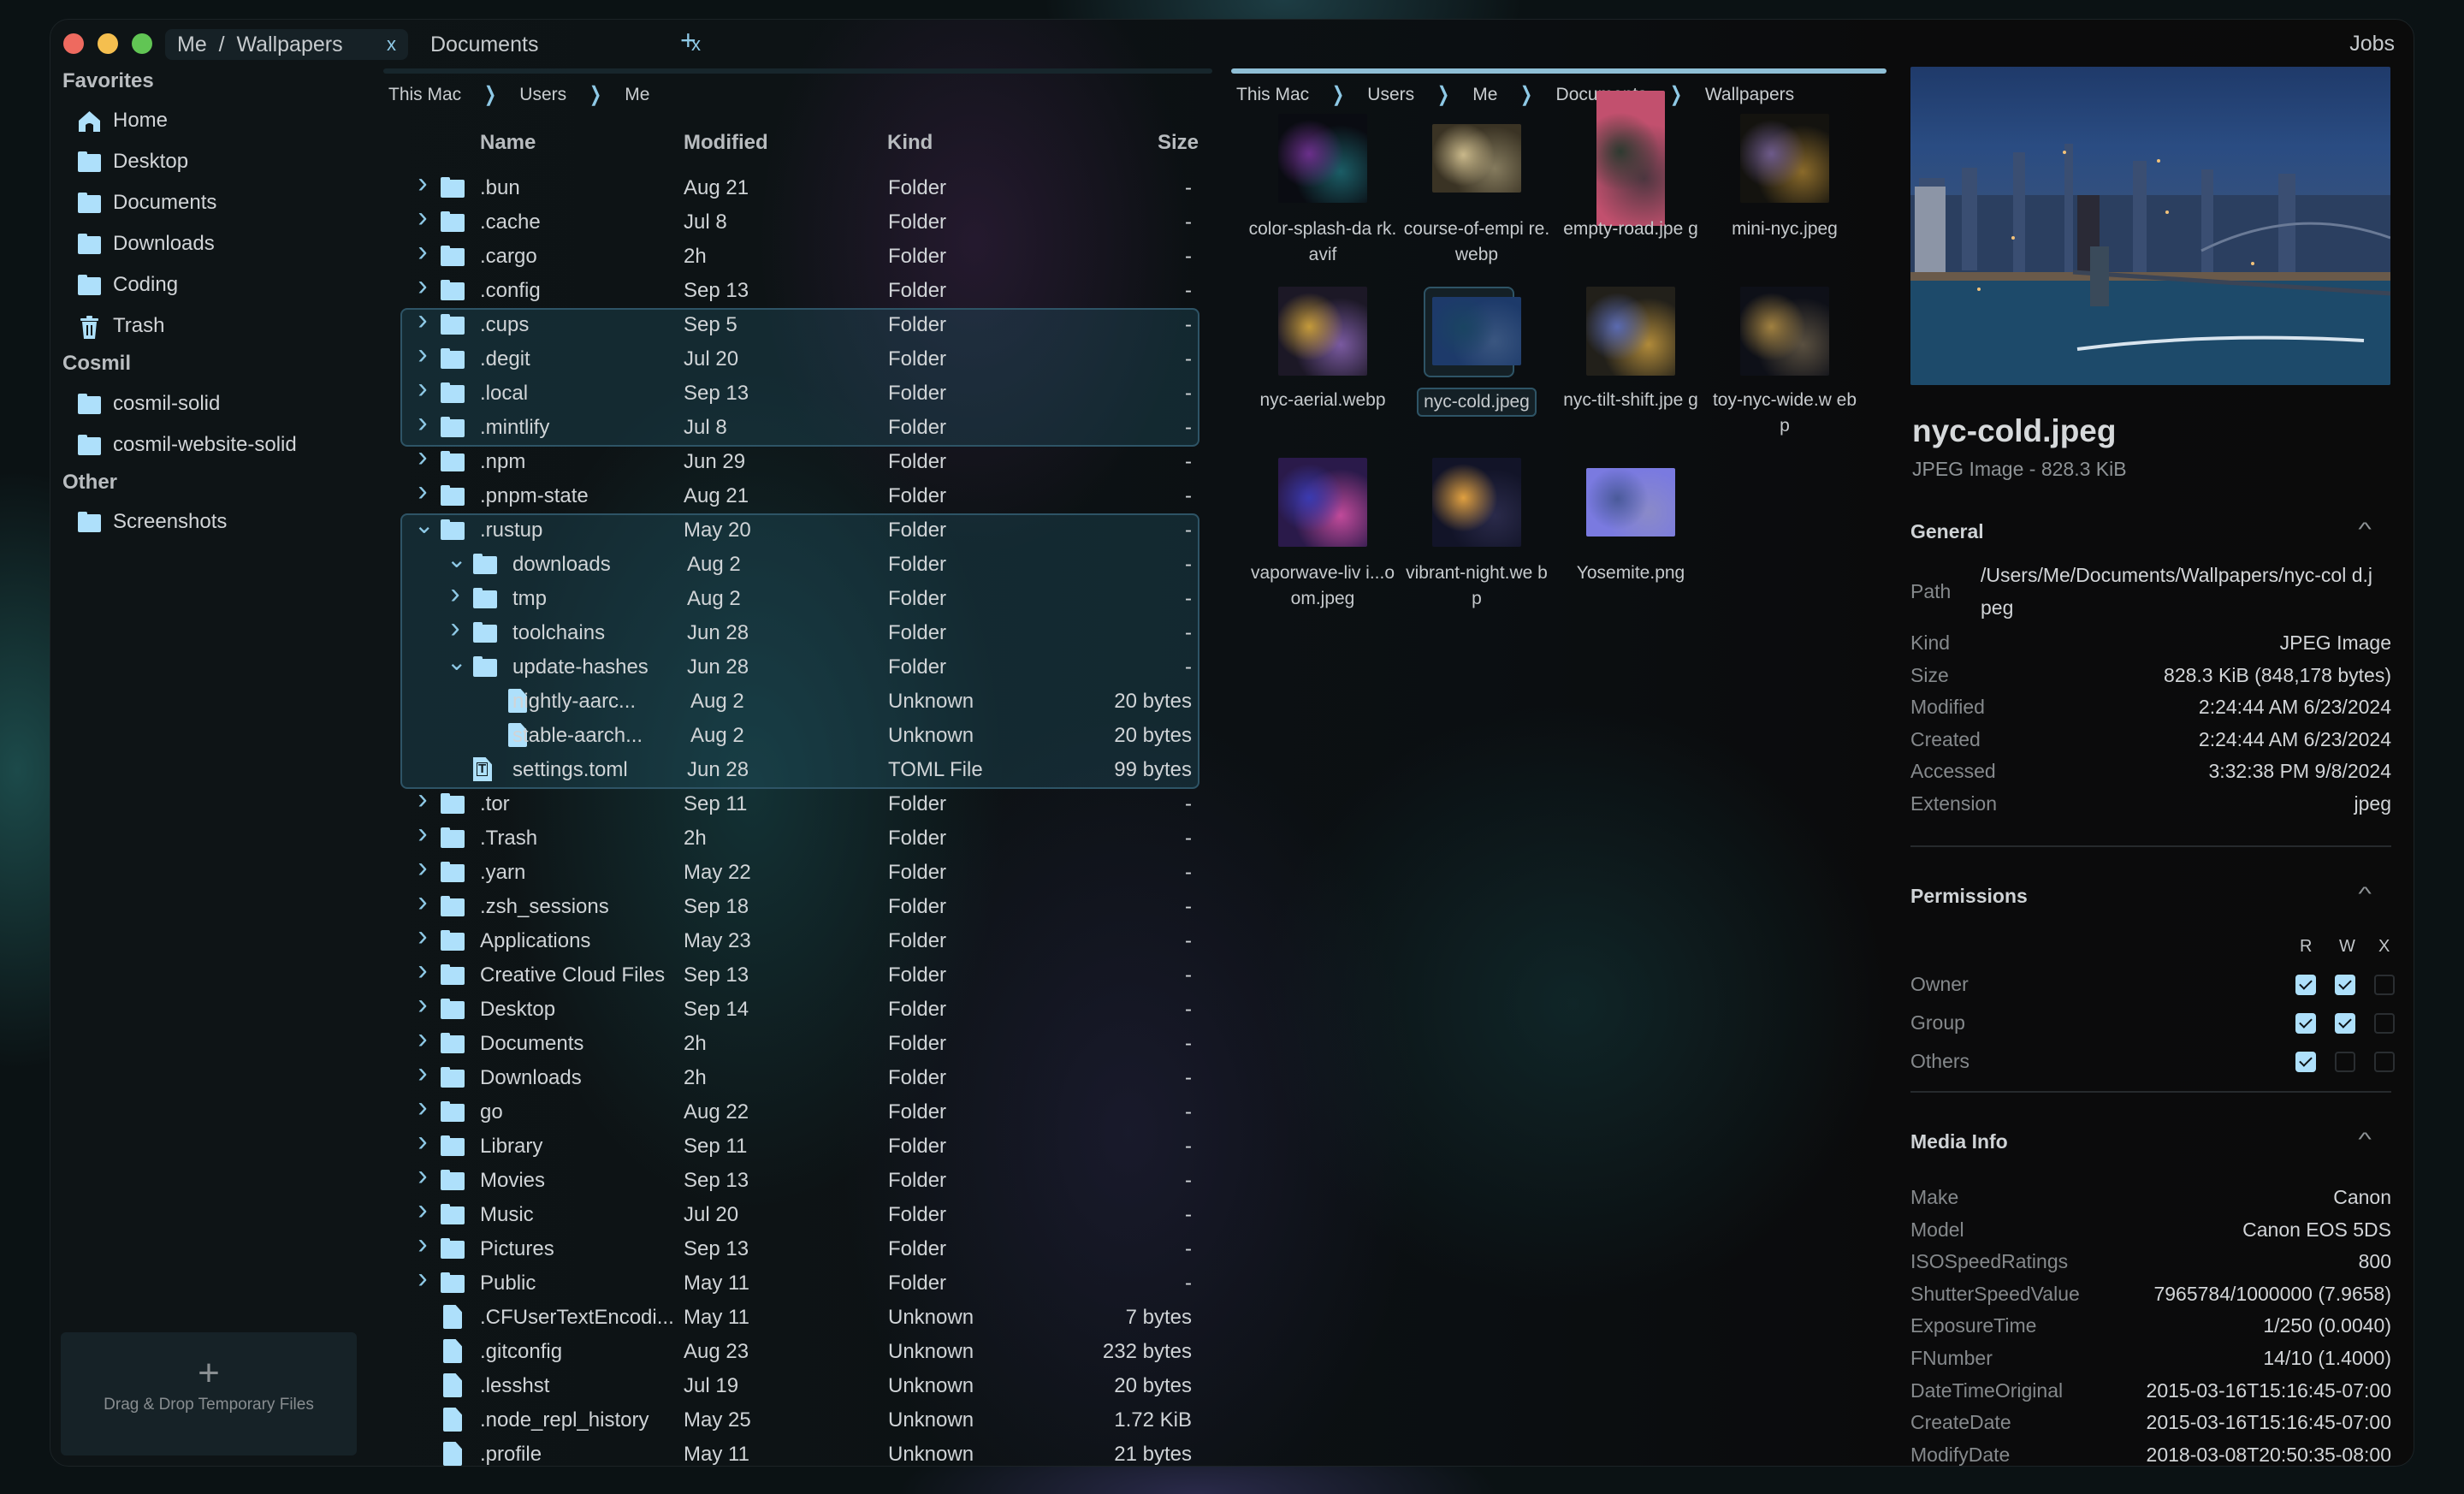 This screenshot has height=1494, width=2464. Describe the element at coordinates (797, 529) in the screenshot. I see `table-row: ⌄ .rustup May 20 Folder -` at that location.